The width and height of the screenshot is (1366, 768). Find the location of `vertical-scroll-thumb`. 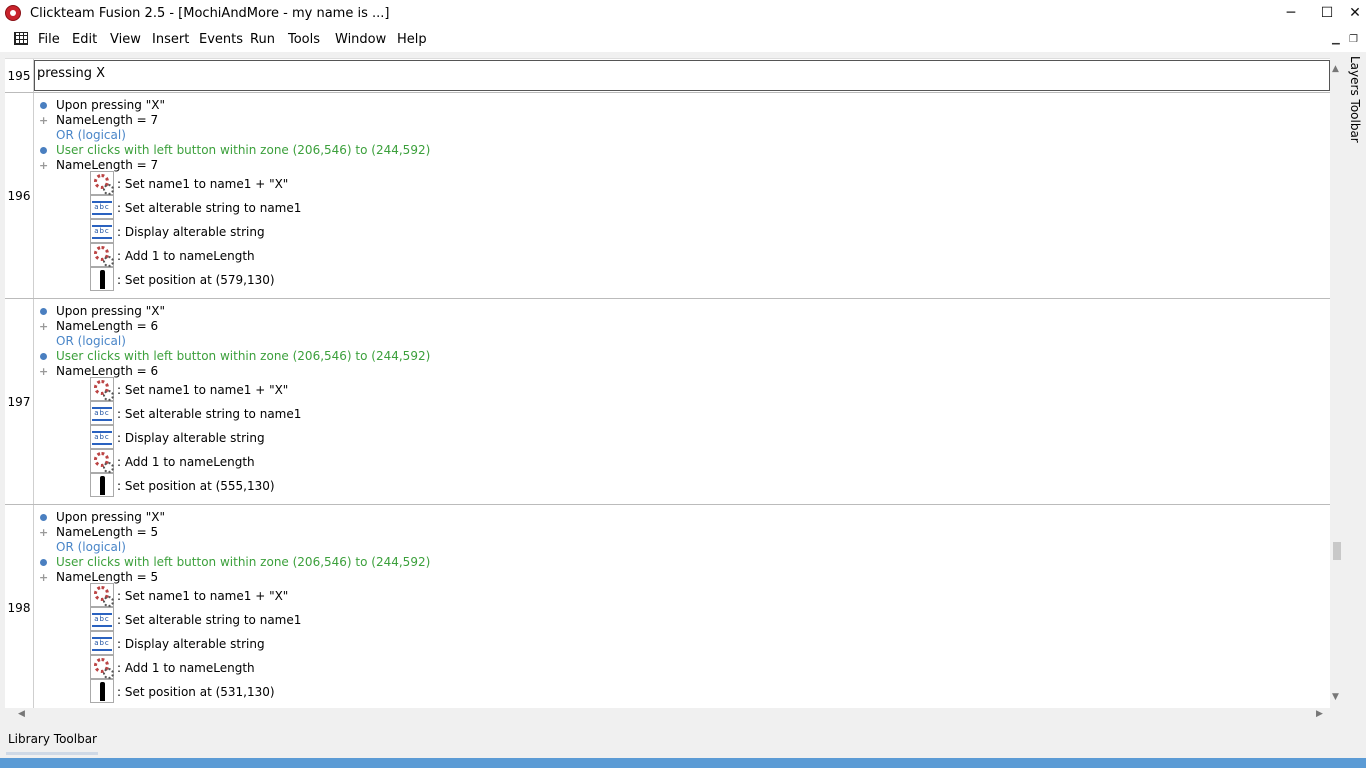

vertical-scroll-thumb is located at coordinates (1337, 551).